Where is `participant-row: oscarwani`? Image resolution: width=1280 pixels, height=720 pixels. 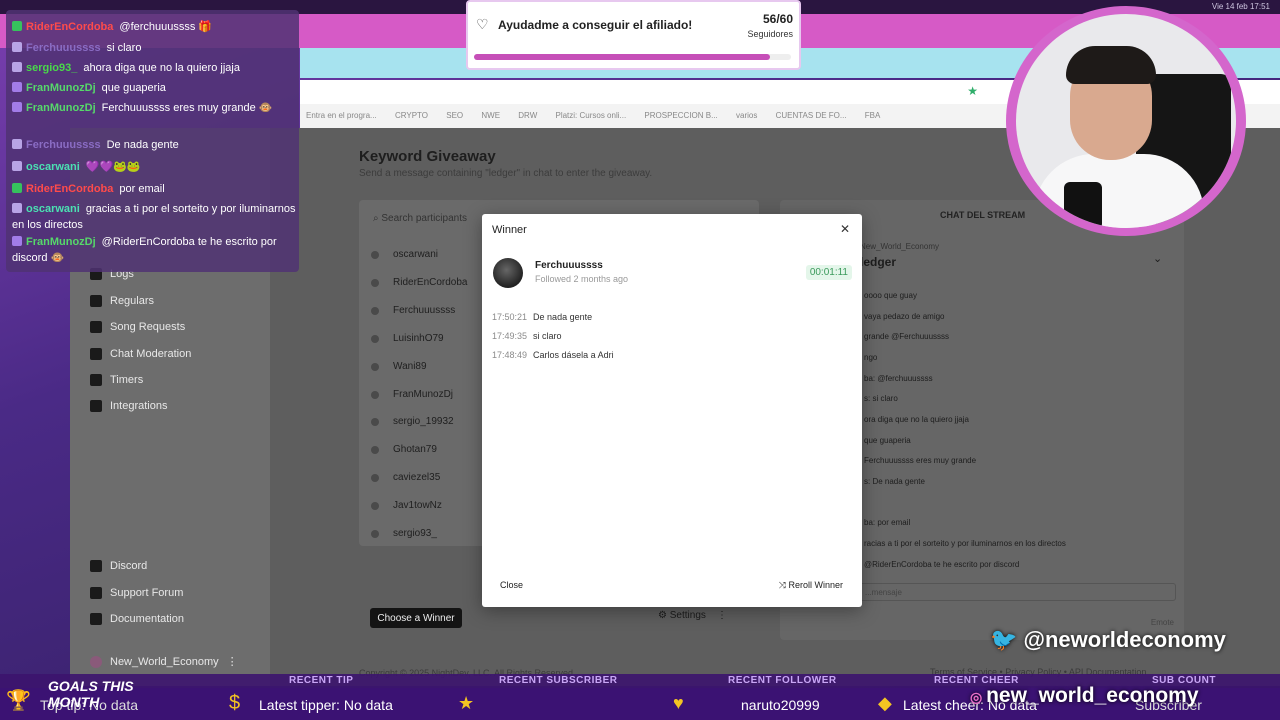 participant-row: oscarwani is located at coordinates (404, 254).